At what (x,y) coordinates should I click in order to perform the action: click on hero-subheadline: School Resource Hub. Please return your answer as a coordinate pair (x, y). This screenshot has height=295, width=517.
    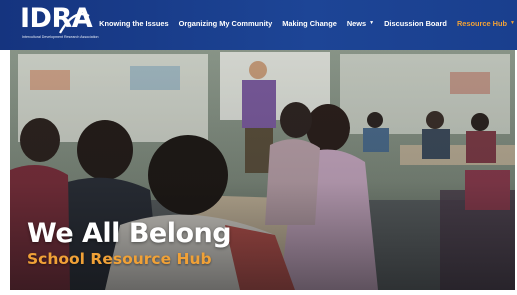
    Looking at the image, I should click on (119, 259).